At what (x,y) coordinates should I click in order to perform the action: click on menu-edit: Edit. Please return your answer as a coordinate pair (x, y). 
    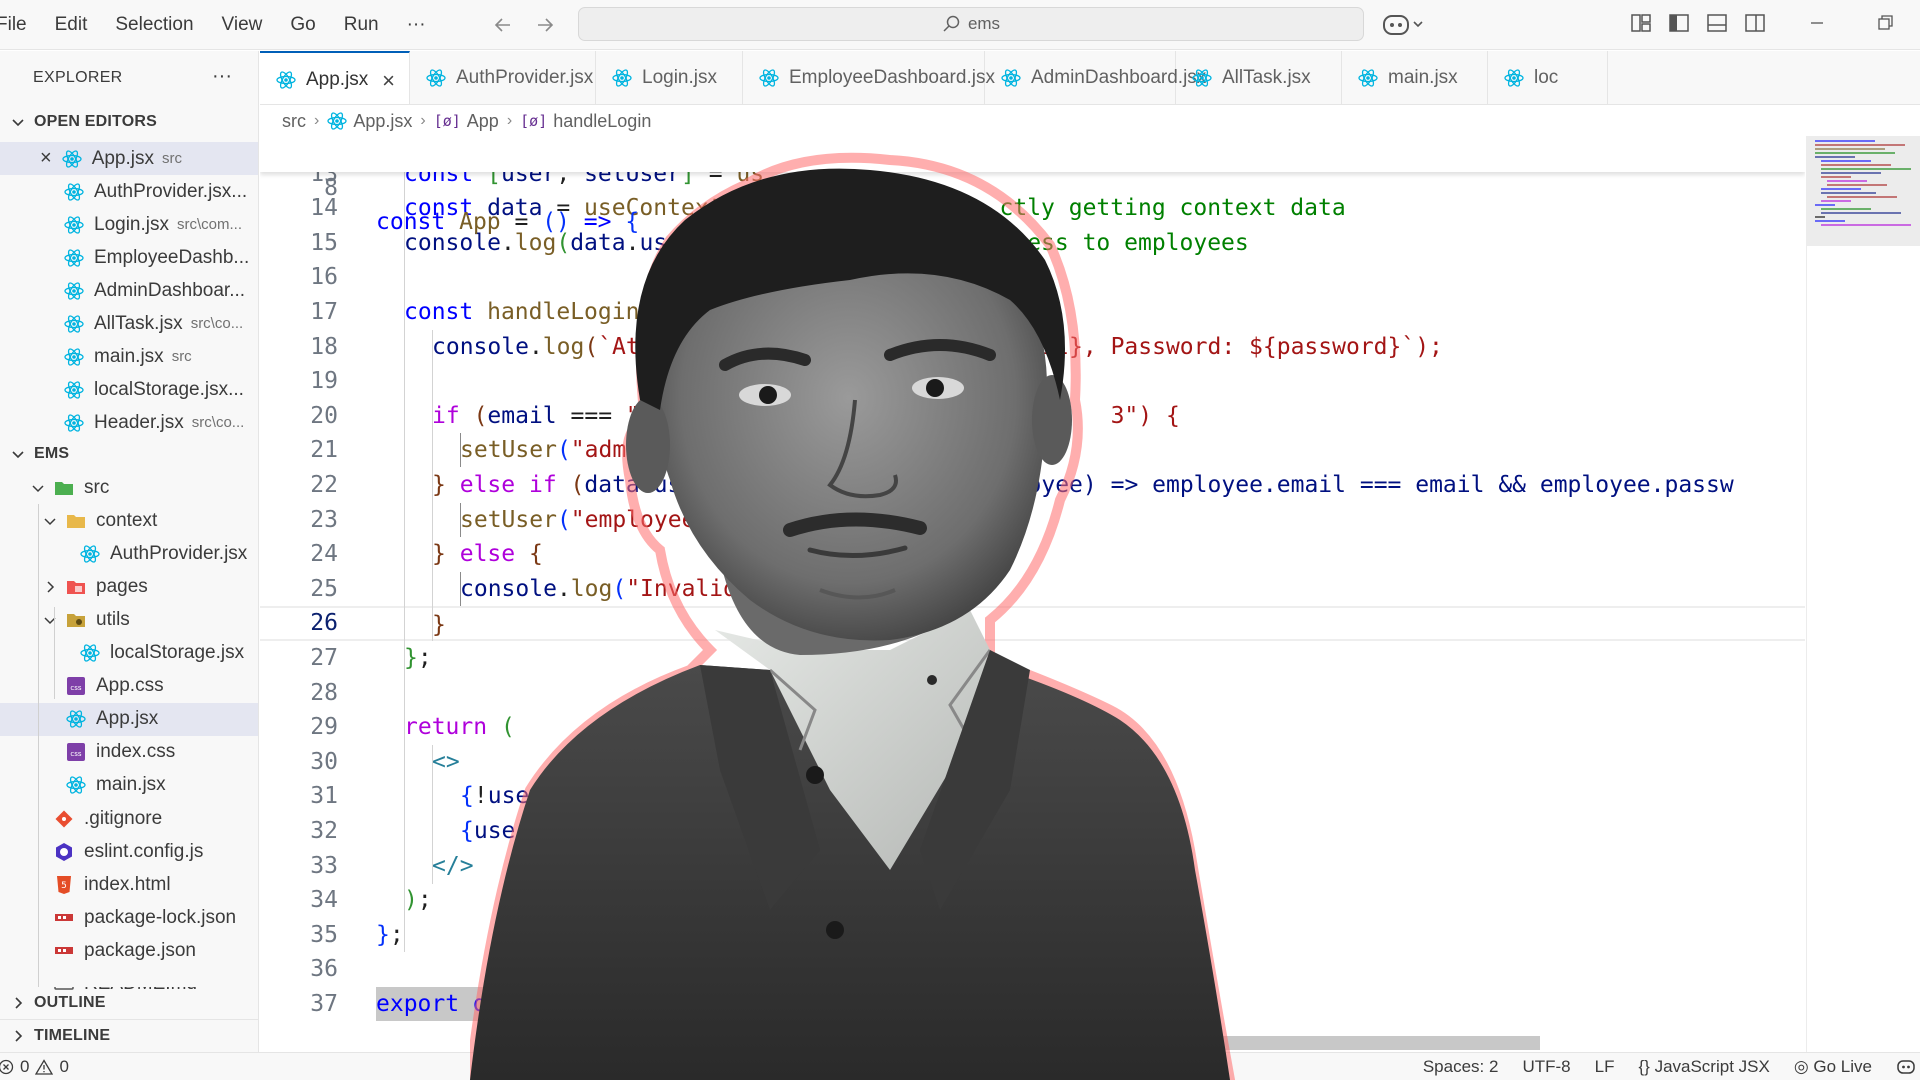
    Looking at the image, I should click on (71, 25).